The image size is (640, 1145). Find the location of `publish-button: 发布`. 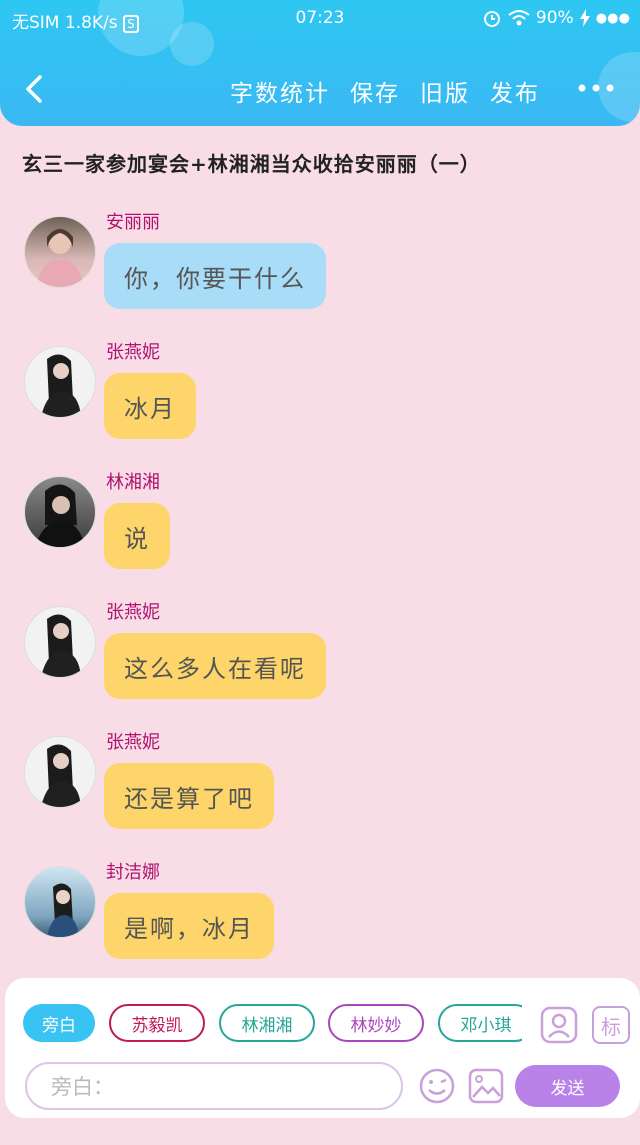

publish-button: 发布 is located at coordinates (515, 91).